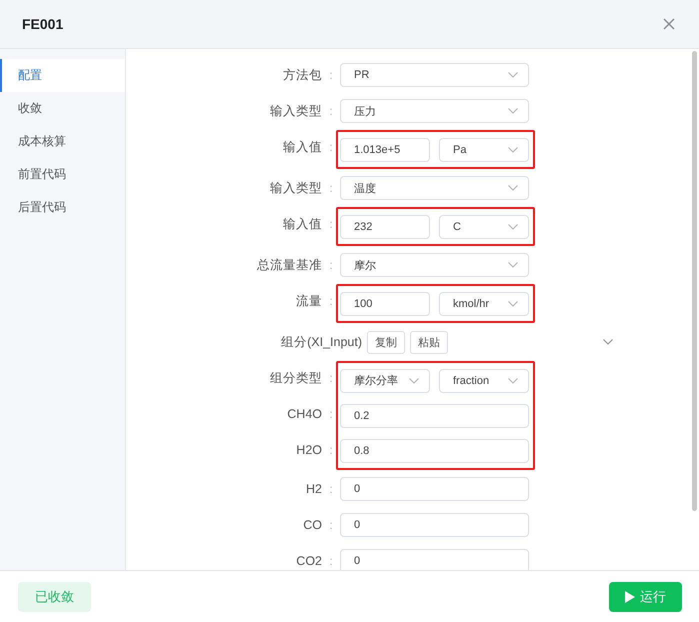 The height and width of the screenshot is (622, 699). Describe the element at coordinates (289, 265) in the screenshot. I see `field-label: 总流量基准` at that location.